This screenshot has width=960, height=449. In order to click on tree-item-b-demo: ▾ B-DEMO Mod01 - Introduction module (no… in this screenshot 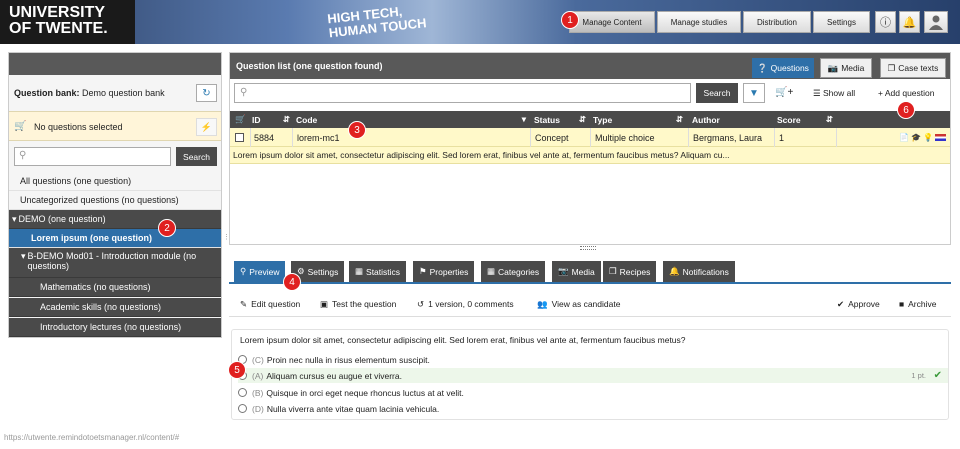, I will do `click(115, 263)`.